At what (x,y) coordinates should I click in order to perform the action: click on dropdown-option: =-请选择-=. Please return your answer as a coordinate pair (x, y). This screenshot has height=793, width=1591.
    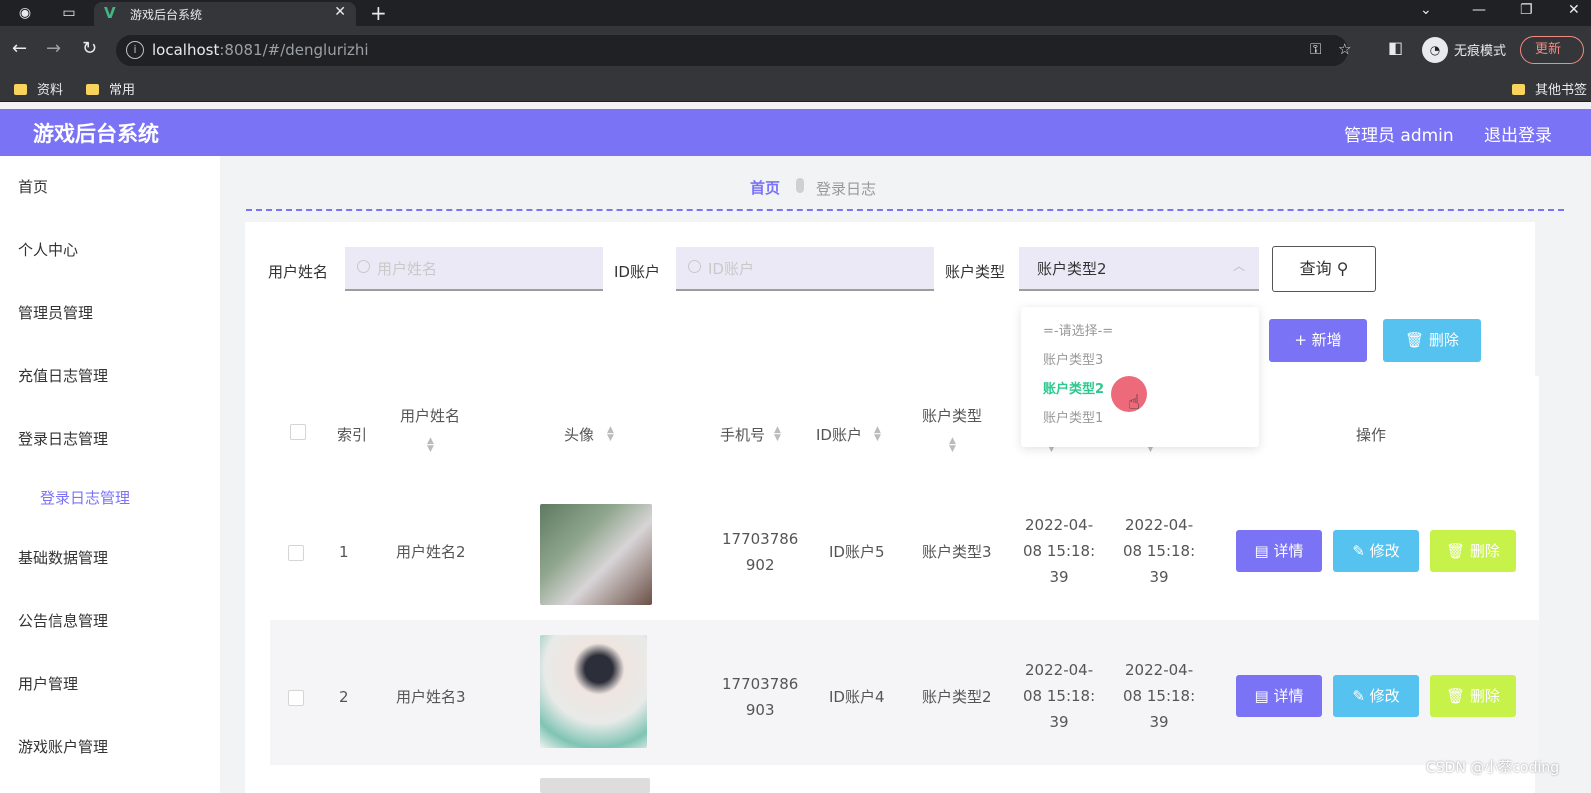
    Looking at the image, I should click on (1078, 329).